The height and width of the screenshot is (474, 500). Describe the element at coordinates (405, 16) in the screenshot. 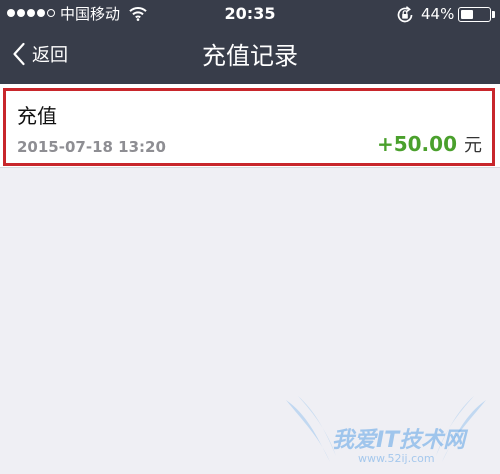

I see `lock-rotation-icon` at that location.